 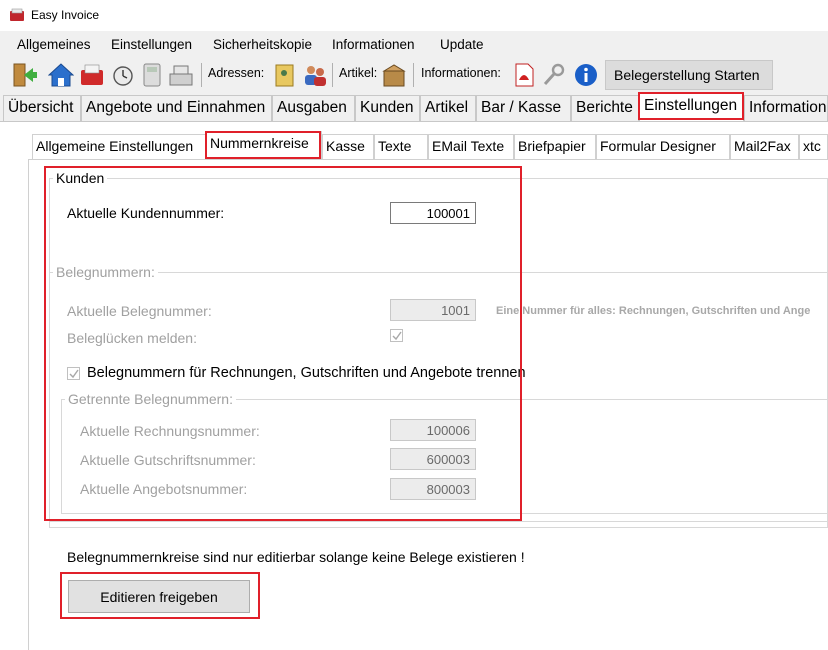 I want to click on tab-kunden: Kunden, so click(x=387, y=108).